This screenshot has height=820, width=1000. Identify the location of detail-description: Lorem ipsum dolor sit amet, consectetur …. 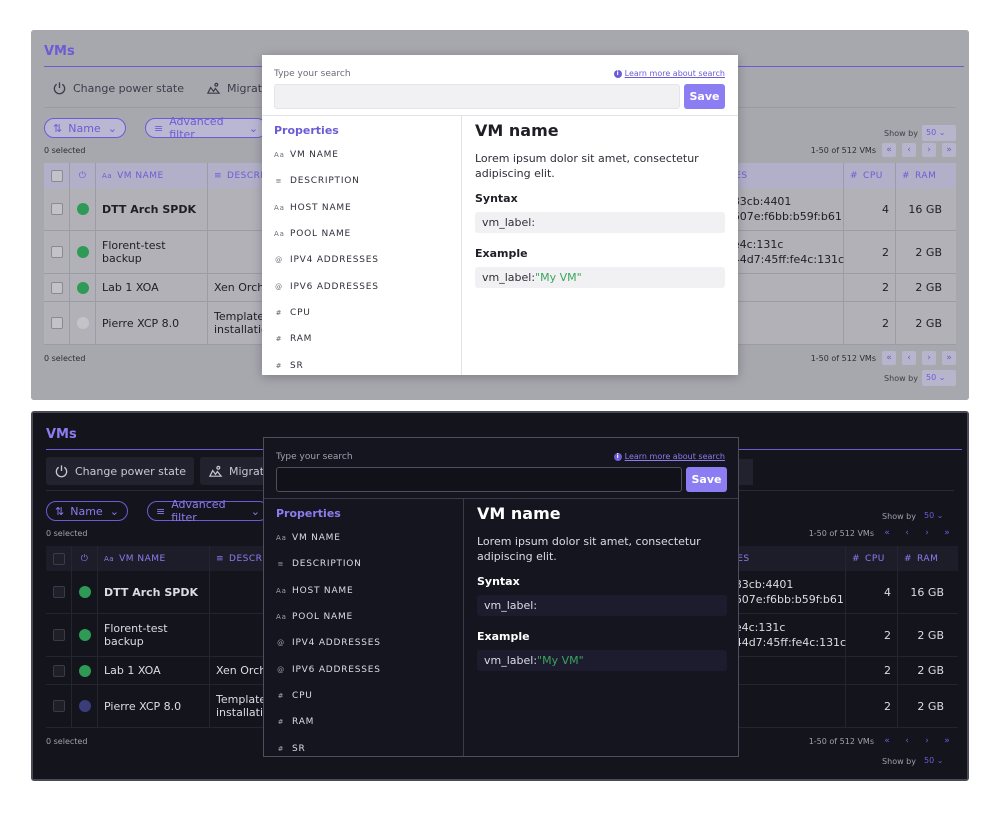
(589, 549).